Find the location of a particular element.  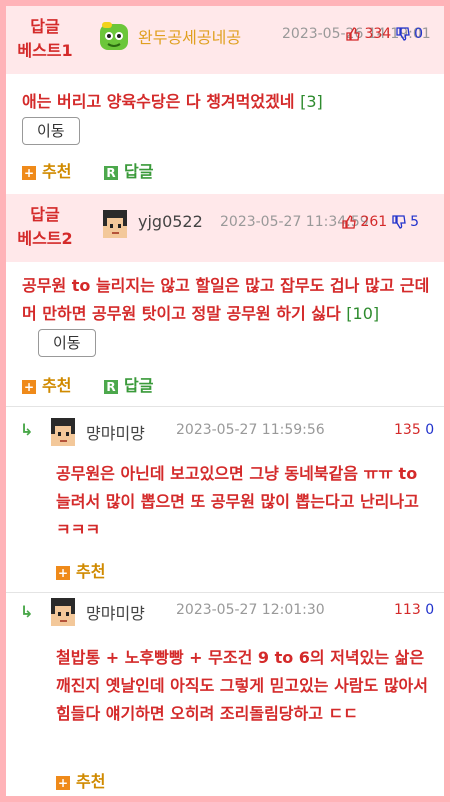

comment-body: 애는 버리고 양육수당은 다 챙겨먹었겠네 [3] 이동 is located at coordinates (227, 116).